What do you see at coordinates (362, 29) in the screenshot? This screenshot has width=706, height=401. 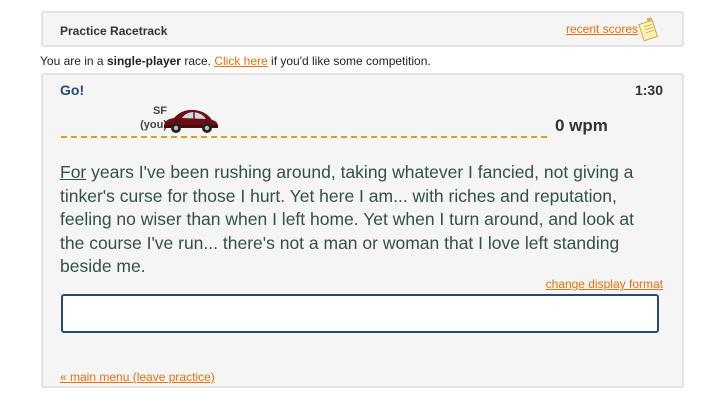 I see `header-panel: Practice Racetrack recent scores` at bounding box center [362, 29].